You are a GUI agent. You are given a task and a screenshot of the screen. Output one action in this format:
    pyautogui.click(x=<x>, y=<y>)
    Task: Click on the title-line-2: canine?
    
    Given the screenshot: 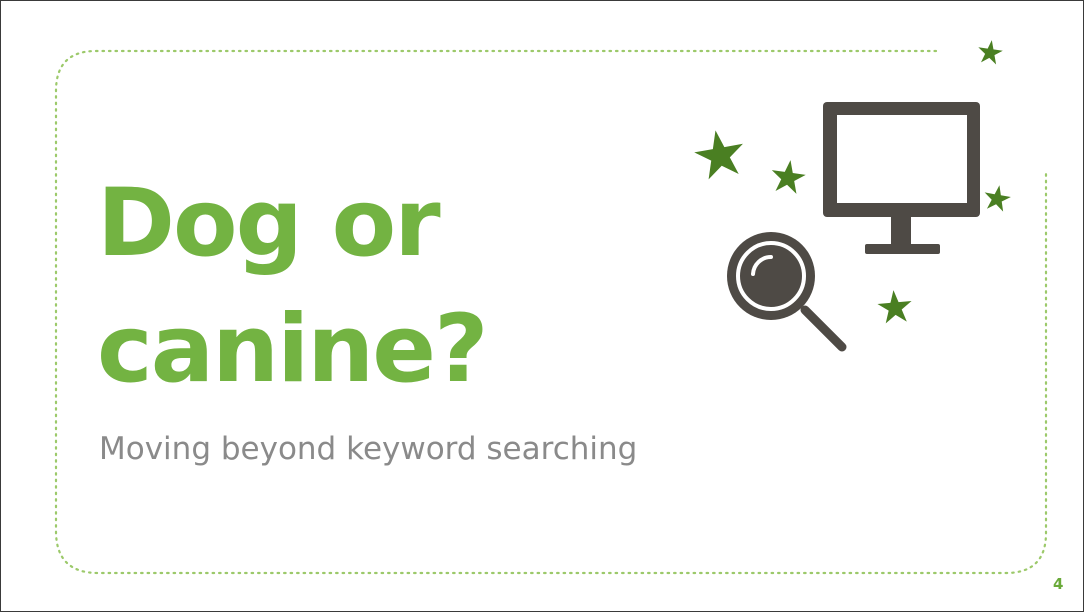 What is the action you would take?
    pyautogui.click(x=292, y=349)
    